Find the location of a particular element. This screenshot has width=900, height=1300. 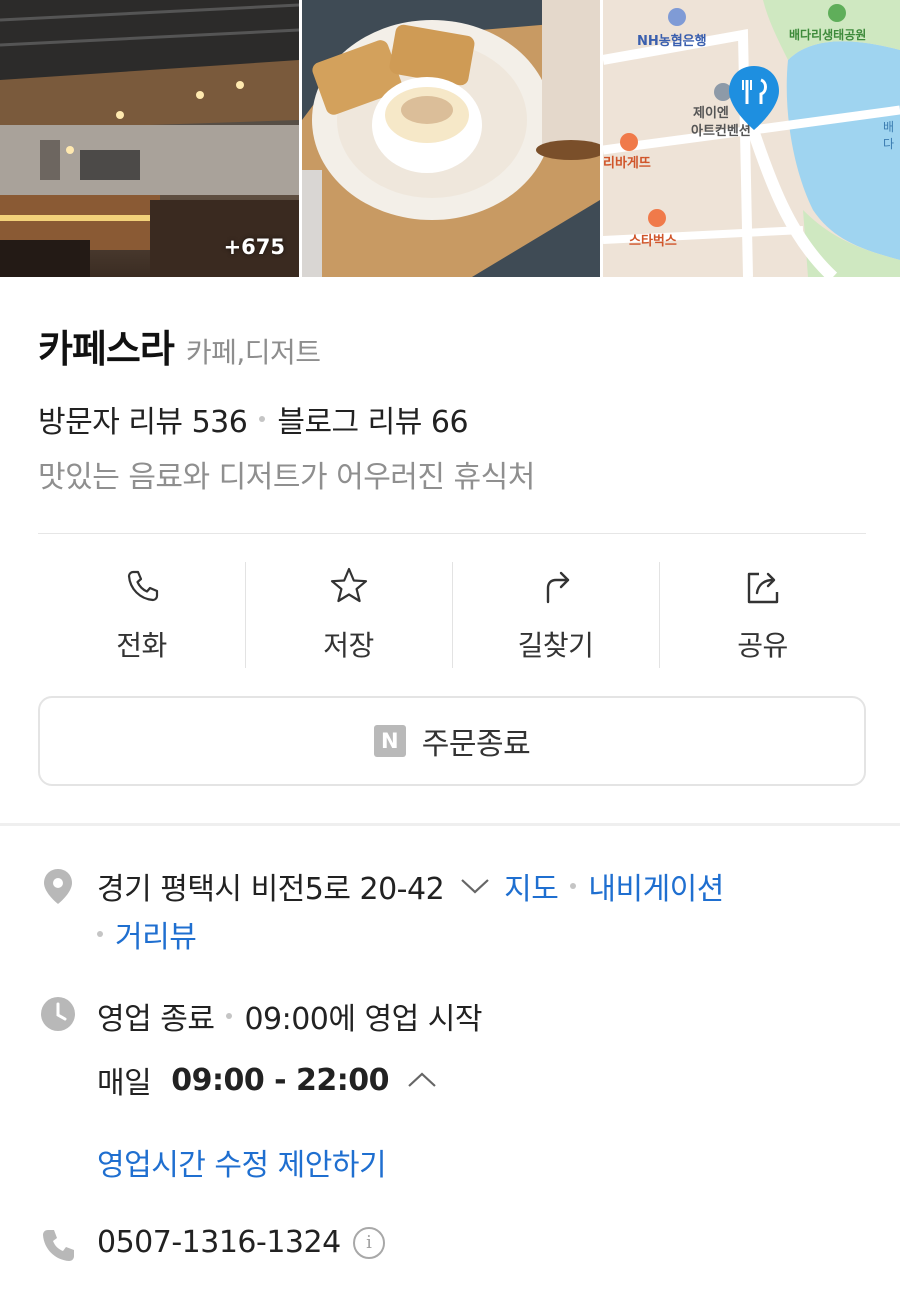

hours-next-open: 09:00에 영업 시작 is located at coordinates (363, 1019).